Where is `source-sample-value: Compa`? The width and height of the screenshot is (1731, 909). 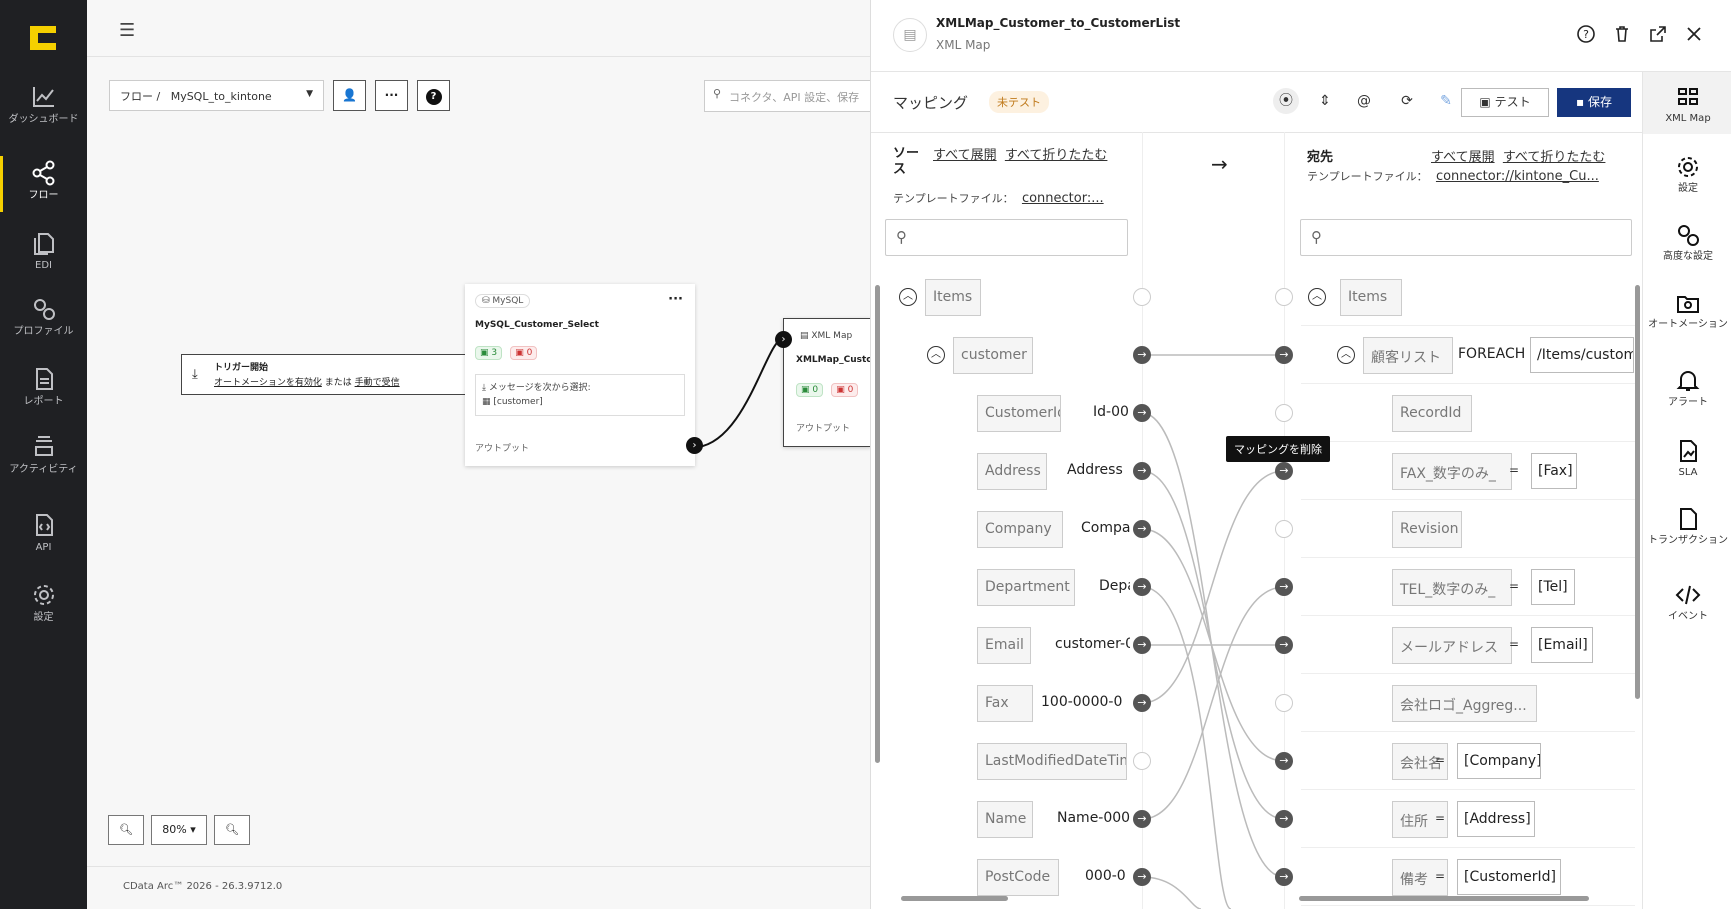 source-sample-value: Compa is located at coordinates (1105, 528).